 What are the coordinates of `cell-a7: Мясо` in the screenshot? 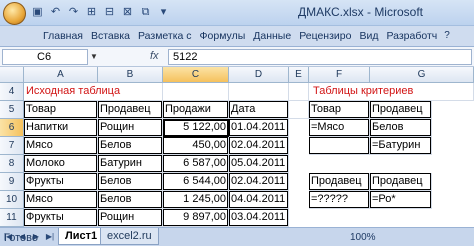 It's located at (61, 146).